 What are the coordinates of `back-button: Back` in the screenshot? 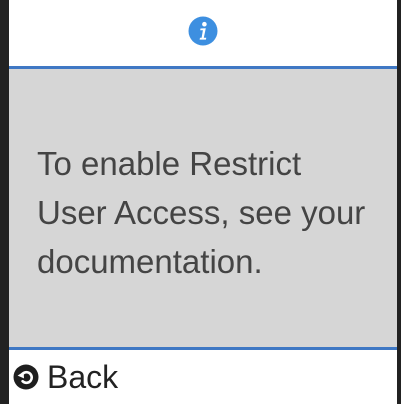 It's located at (65, 377).